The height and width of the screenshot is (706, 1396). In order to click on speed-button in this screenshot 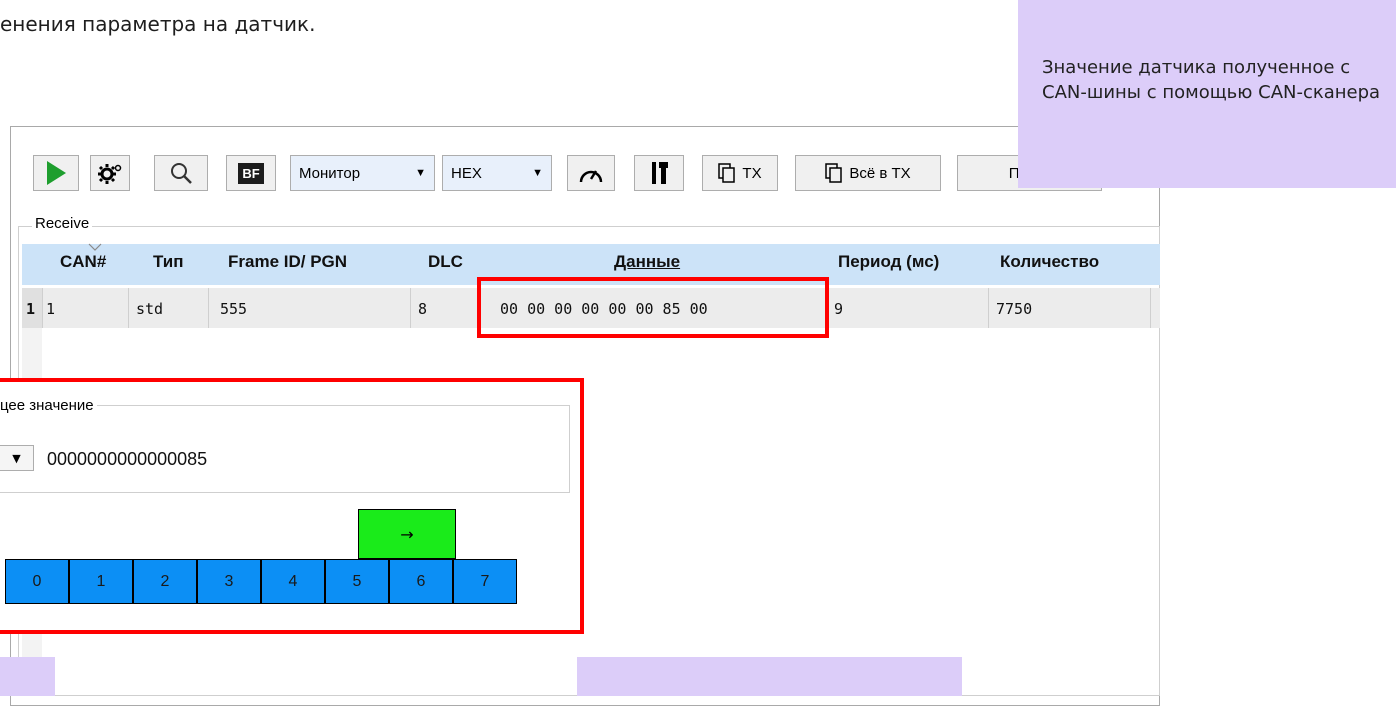, I will do `click(591, 173)`.